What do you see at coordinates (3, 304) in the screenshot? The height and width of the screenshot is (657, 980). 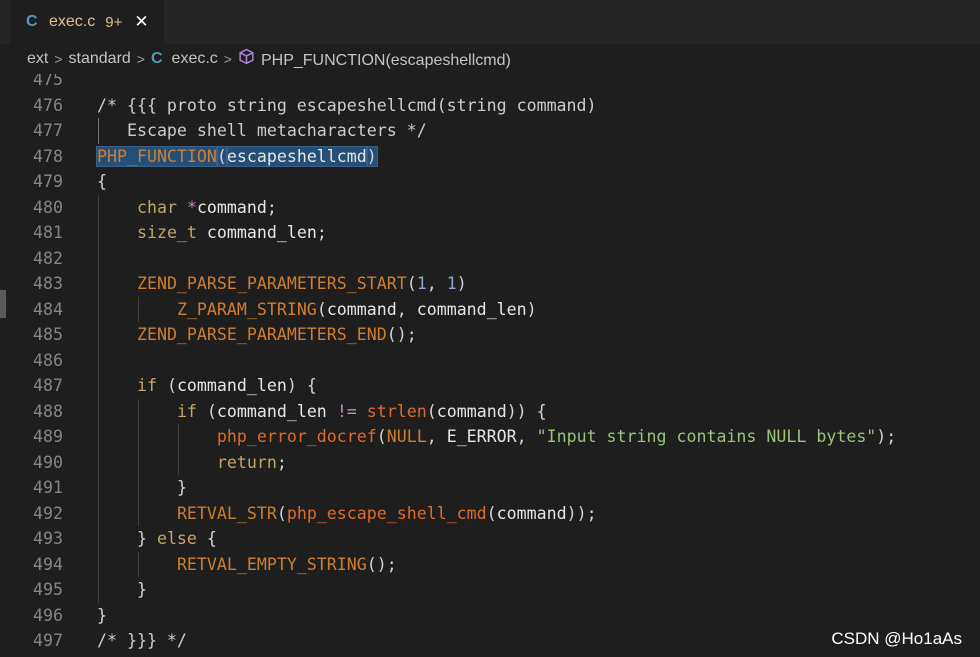 I see `scroll-position-marker` at bounding box center [3, 304].